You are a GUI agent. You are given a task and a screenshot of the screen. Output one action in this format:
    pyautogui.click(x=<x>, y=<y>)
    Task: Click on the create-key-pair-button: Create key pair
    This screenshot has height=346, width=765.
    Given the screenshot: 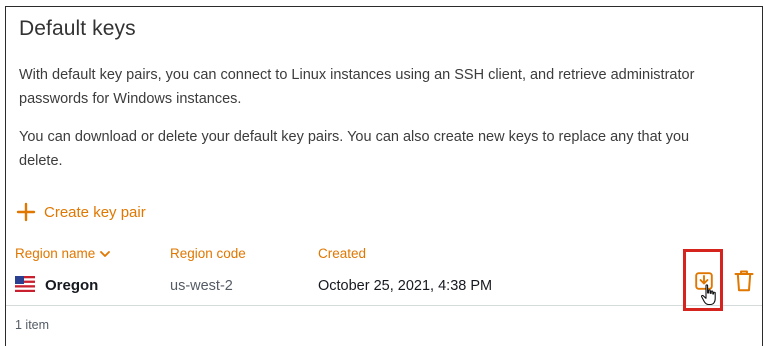 What is the action you would take?
    pyautogui.click(x=80, y=212)
    